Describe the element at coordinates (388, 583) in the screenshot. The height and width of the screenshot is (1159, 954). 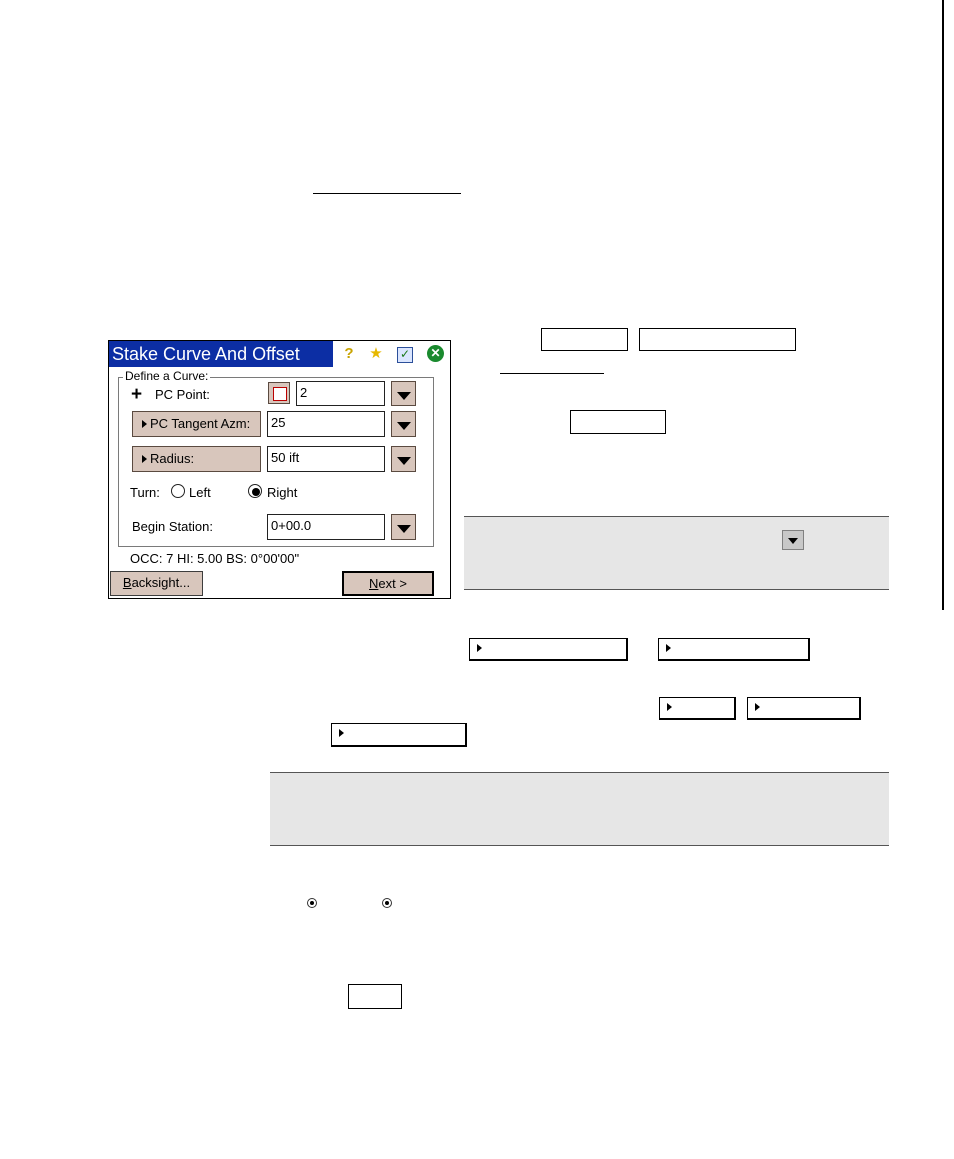
I see `next-button: Next >` at that location.